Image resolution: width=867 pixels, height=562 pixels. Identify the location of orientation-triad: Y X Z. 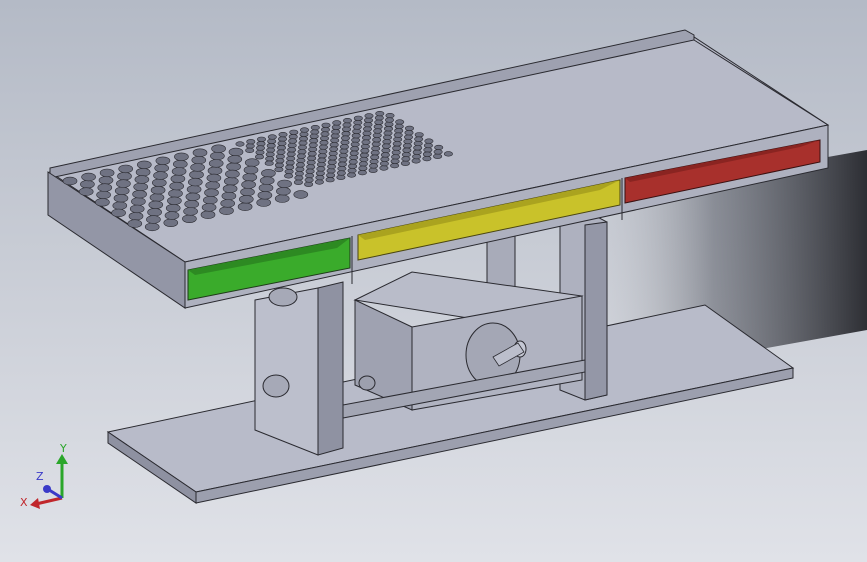
(53, 475).